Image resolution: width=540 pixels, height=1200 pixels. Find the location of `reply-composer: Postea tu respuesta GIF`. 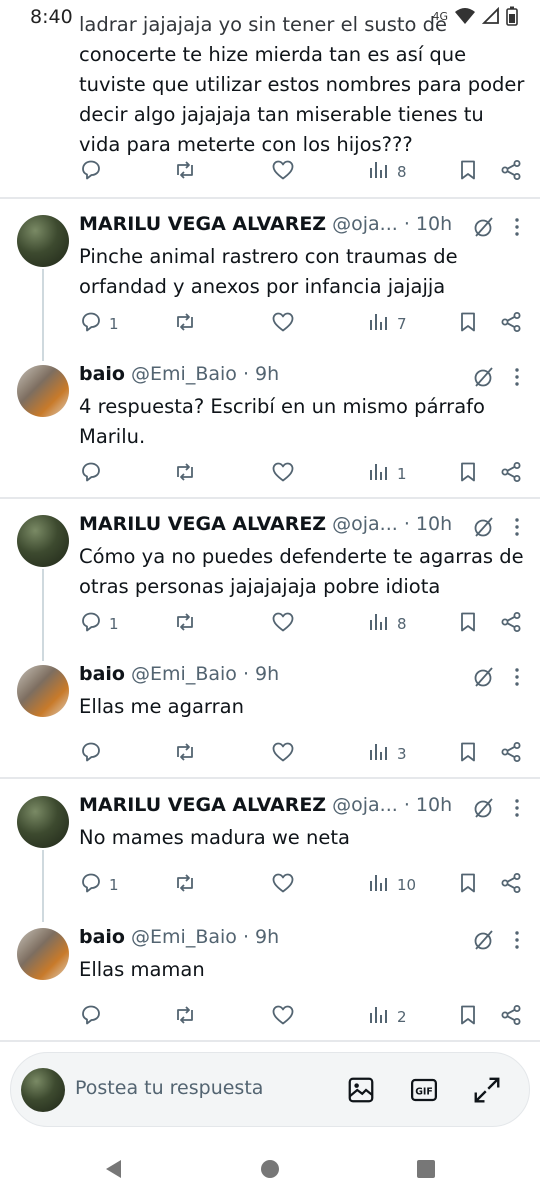

reply-composer: Postea tu respuesta GIF is located at coordinates (270, 1089).